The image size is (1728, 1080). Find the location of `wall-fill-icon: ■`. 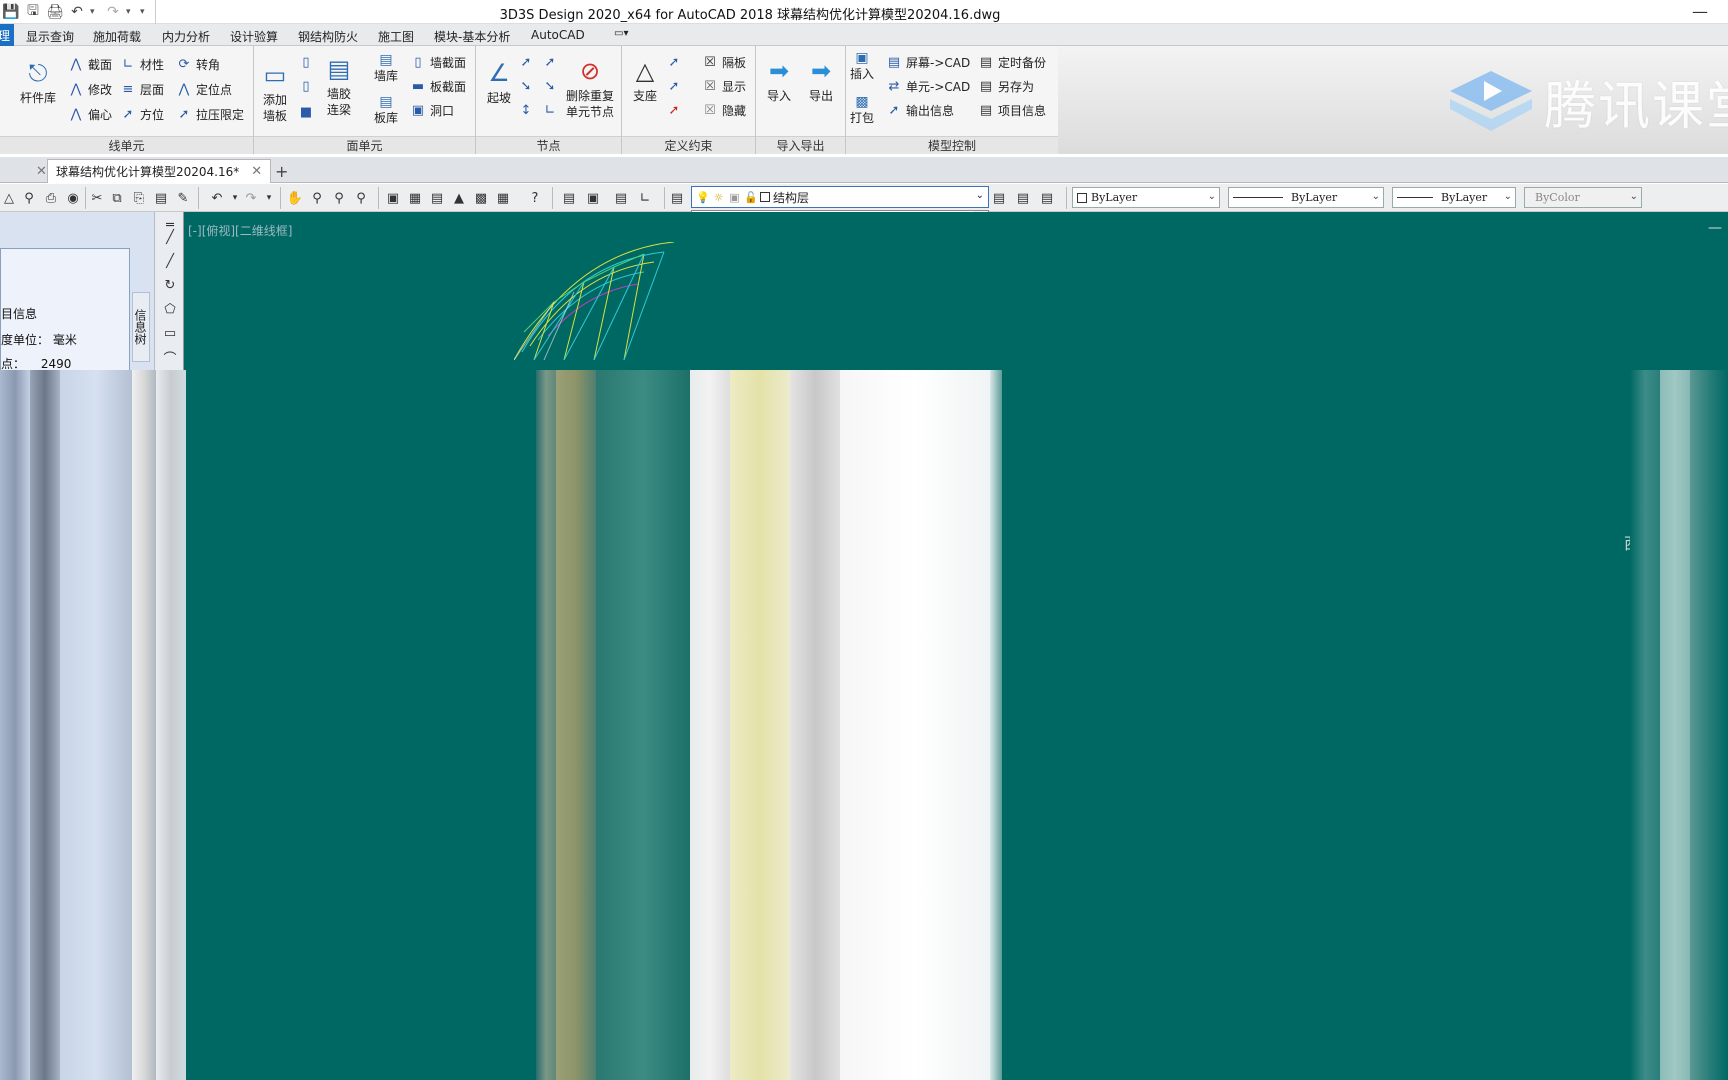

wall-fill-icon: ■ is located at coordinates (306, 112).